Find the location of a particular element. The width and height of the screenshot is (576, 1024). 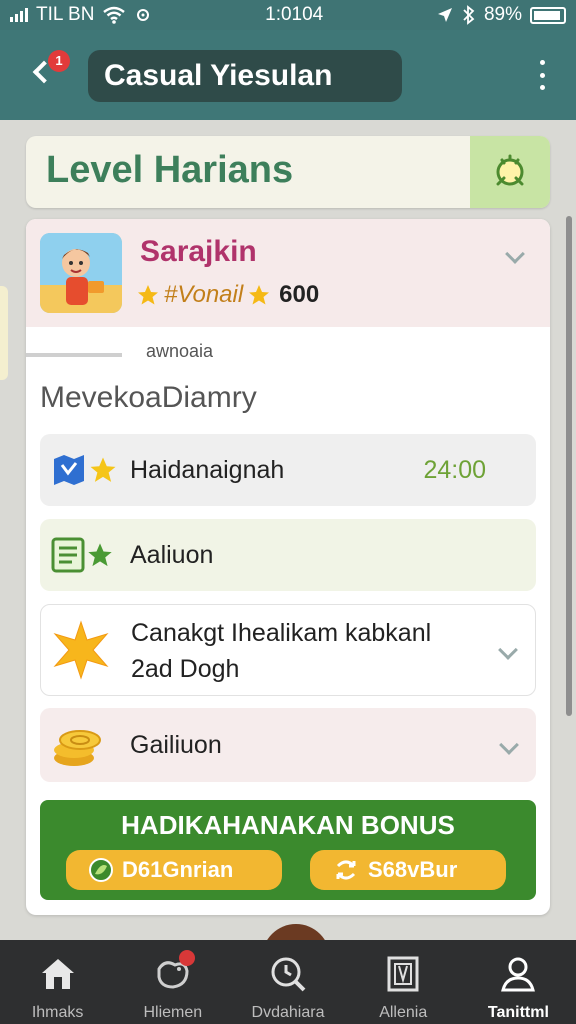

nav-item-library: Allenia is located at coordinates (403, 982).